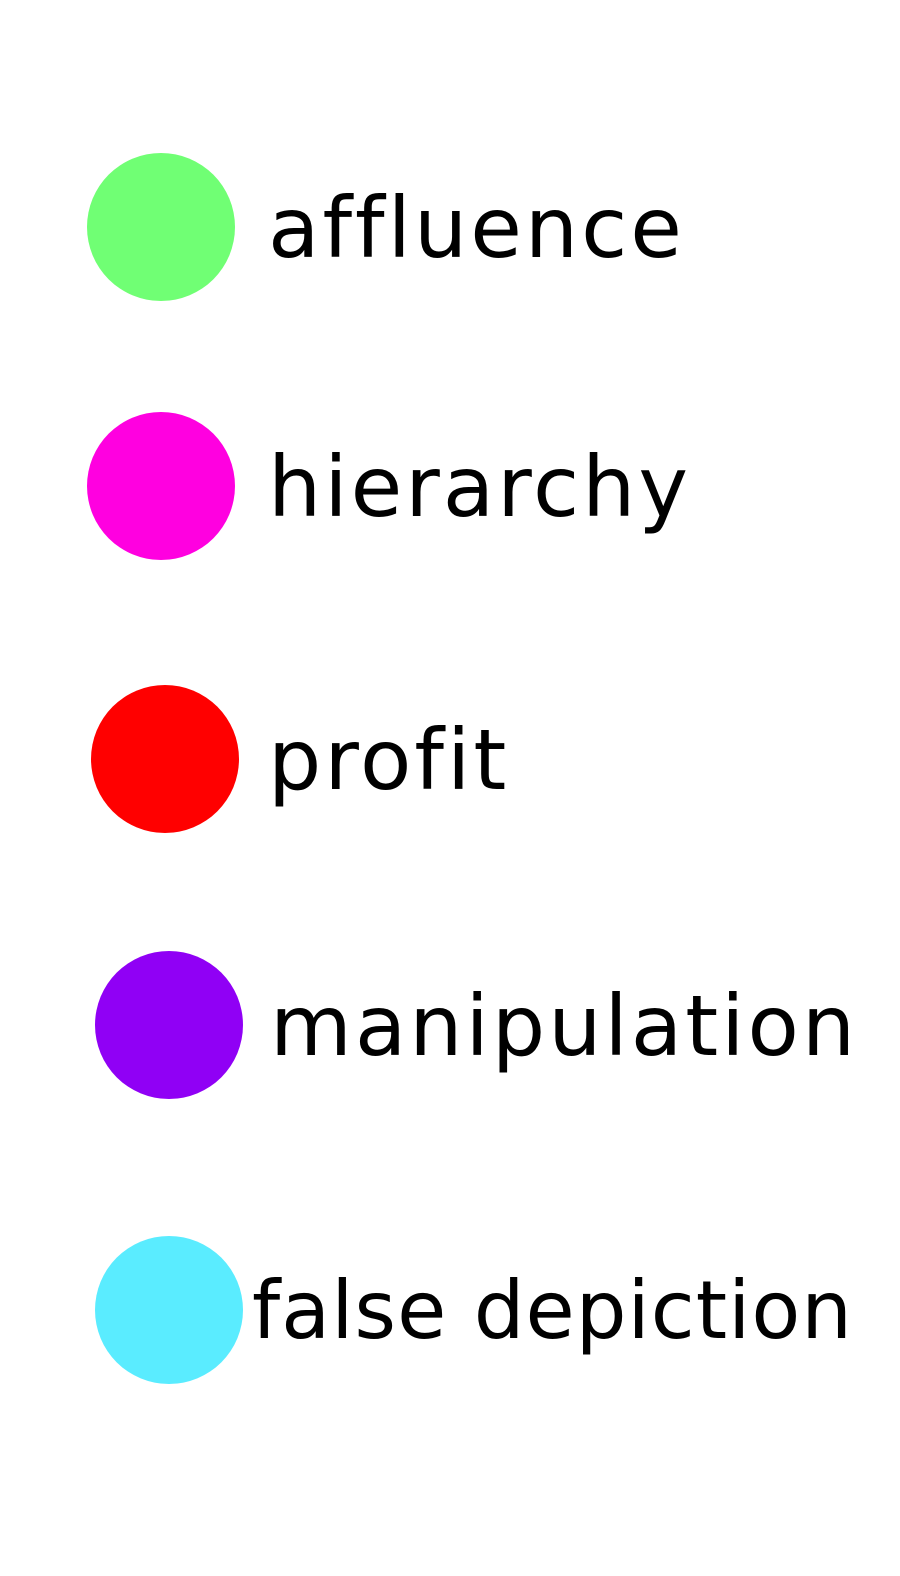 The height and width of the screenshot is (1576, 900). I want to click on legend-item-profit: profit, so click(450, 760).